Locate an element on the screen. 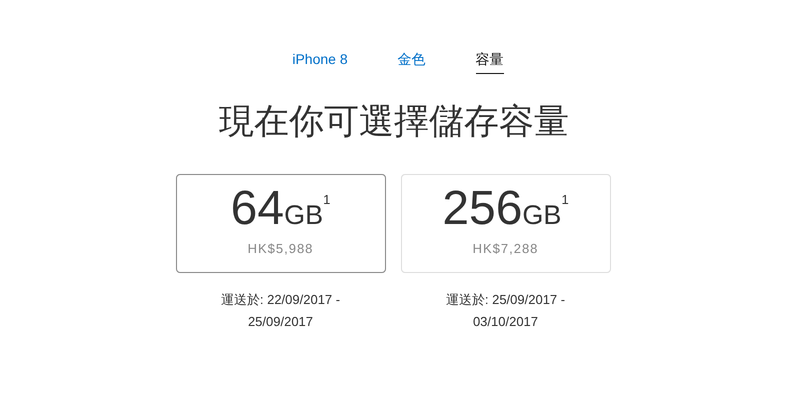 This screenshot has height=406, width=788. capacity-option: 256GB$^{1}$ HK$7,288 is located at coordinates (505, 223).